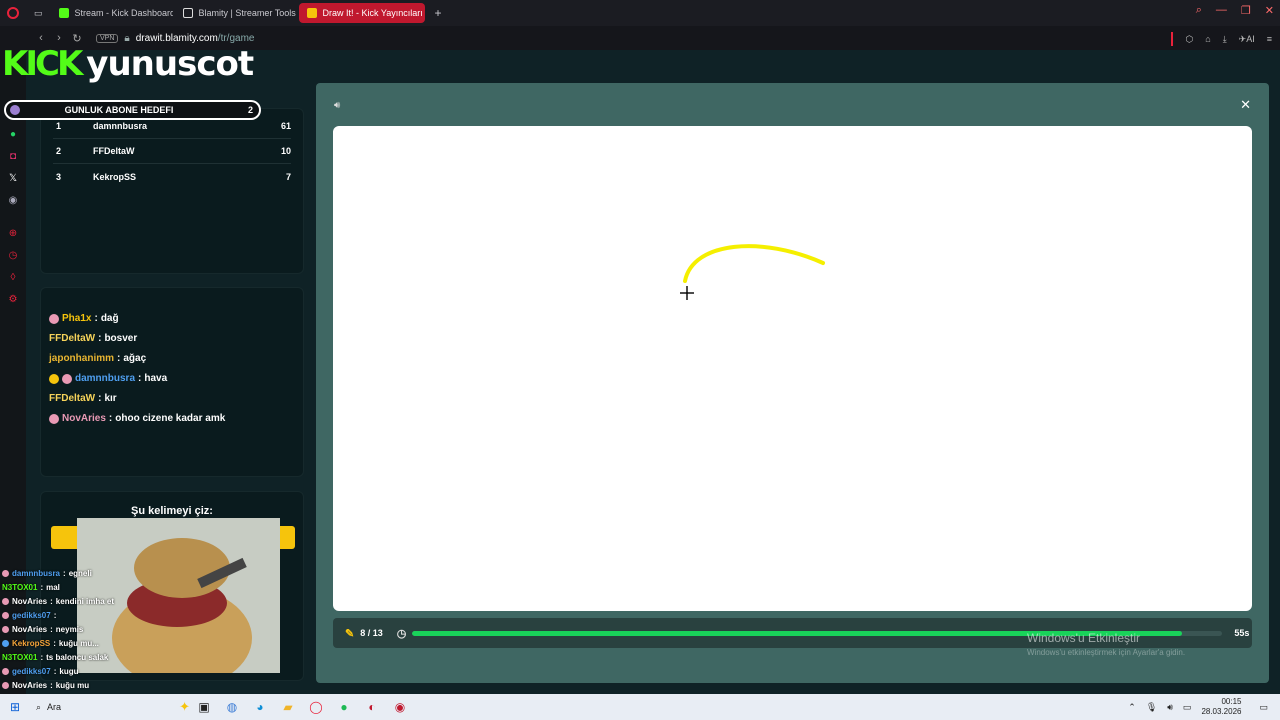 This screenshot has height=720, width=1280. I want to click on url-field: drawit.blamity.com/tr/game, so click(195, 38).